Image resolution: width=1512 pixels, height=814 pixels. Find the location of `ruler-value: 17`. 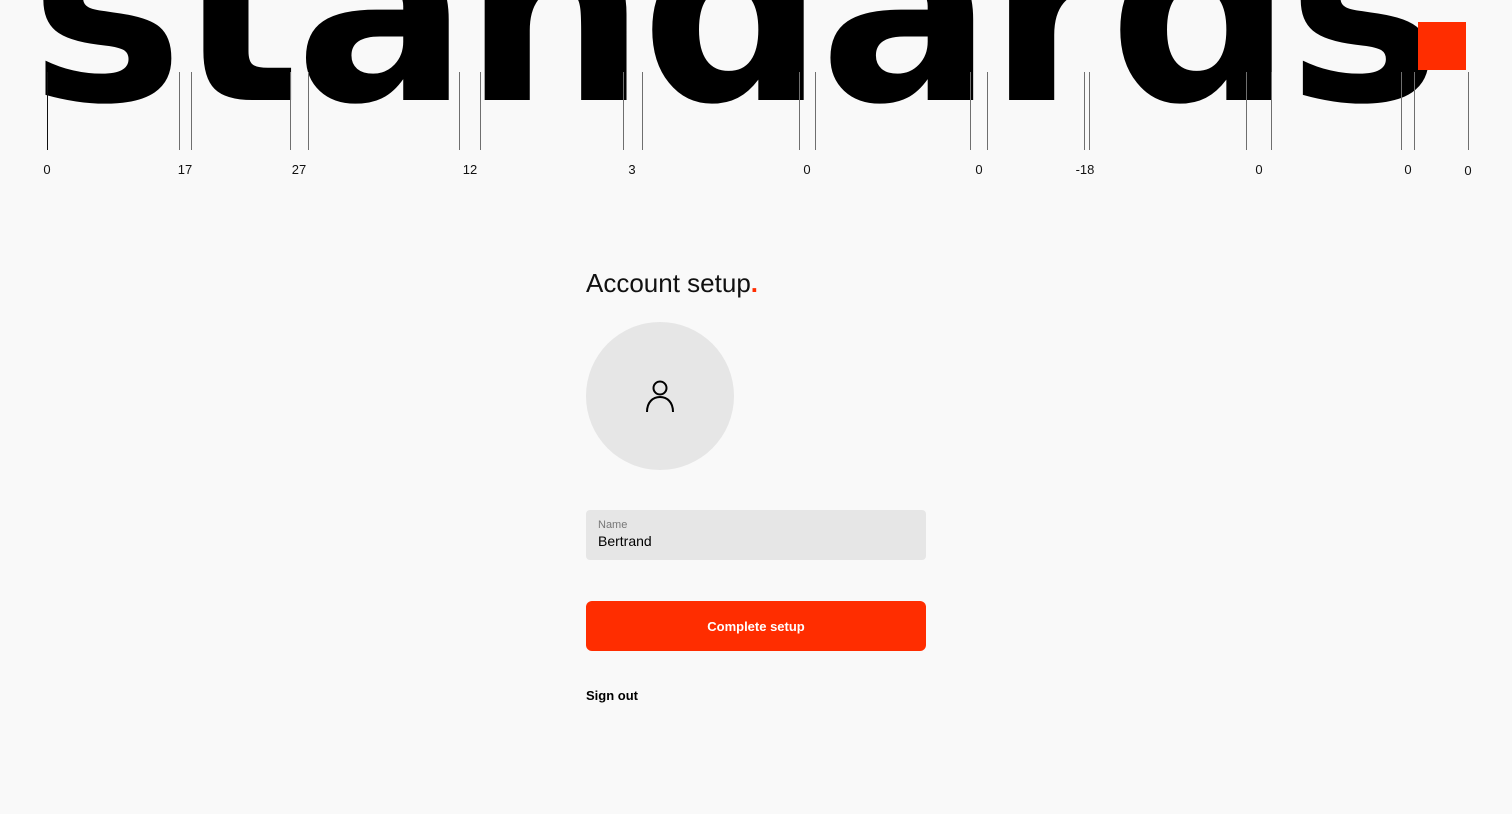

ruler-value: 17 is located at coordinates (185, 169).